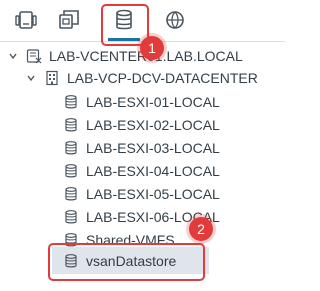  I want to click on datastore-label: LAB-ESXI-03-LOCAL, so click(153, 148).